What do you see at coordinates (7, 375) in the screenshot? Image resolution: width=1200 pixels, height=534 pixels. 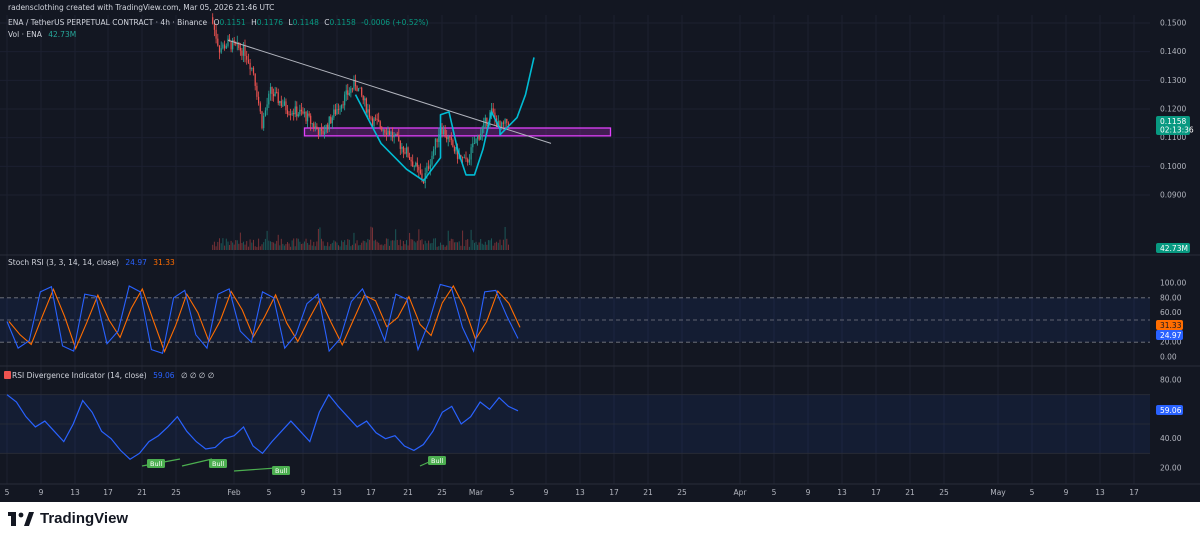 I see `rsi-warning-icon` at bounding box center [7, 375].